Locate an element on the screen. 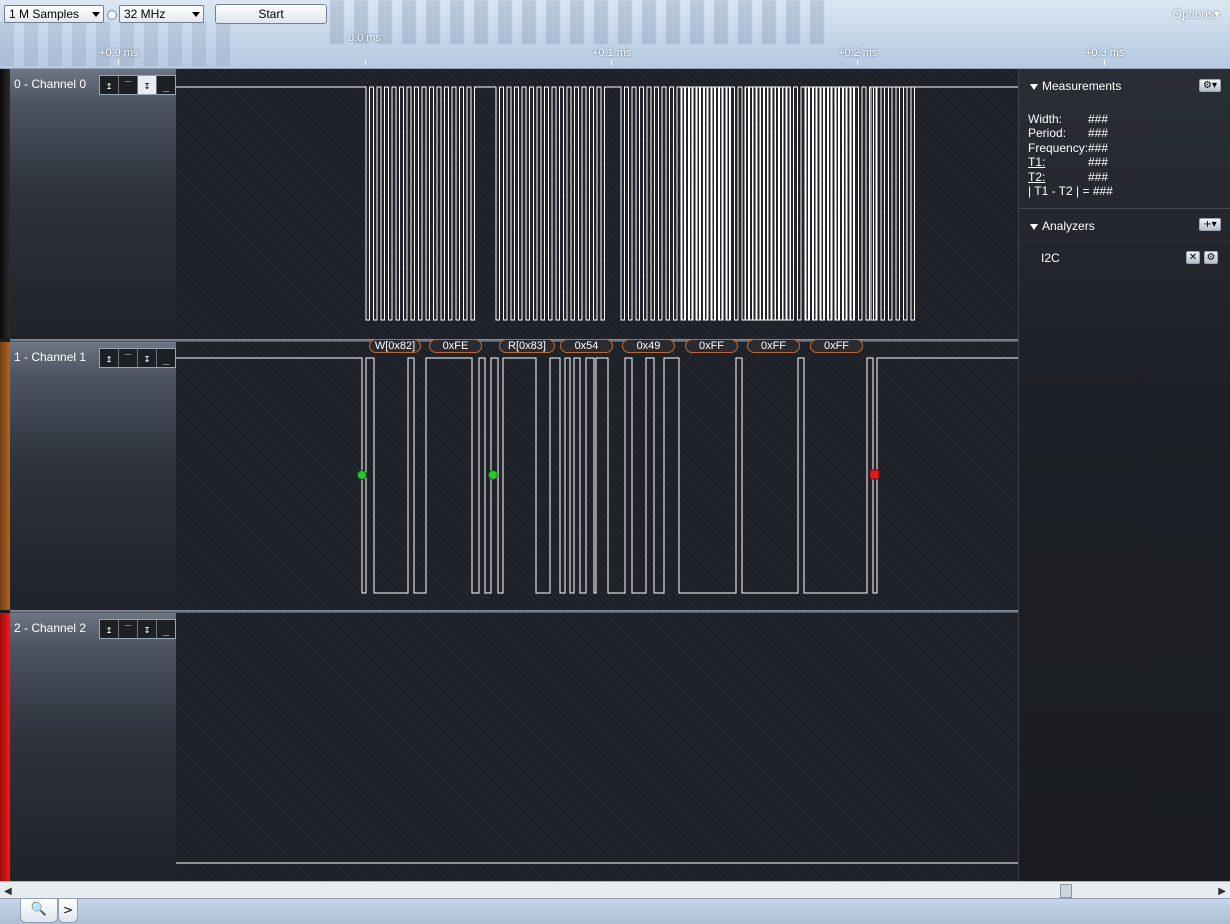 This screenshot has width=1230, height=924. horizontal-scrollbar: ◀ ▶ is located at coordinates (615, 890).